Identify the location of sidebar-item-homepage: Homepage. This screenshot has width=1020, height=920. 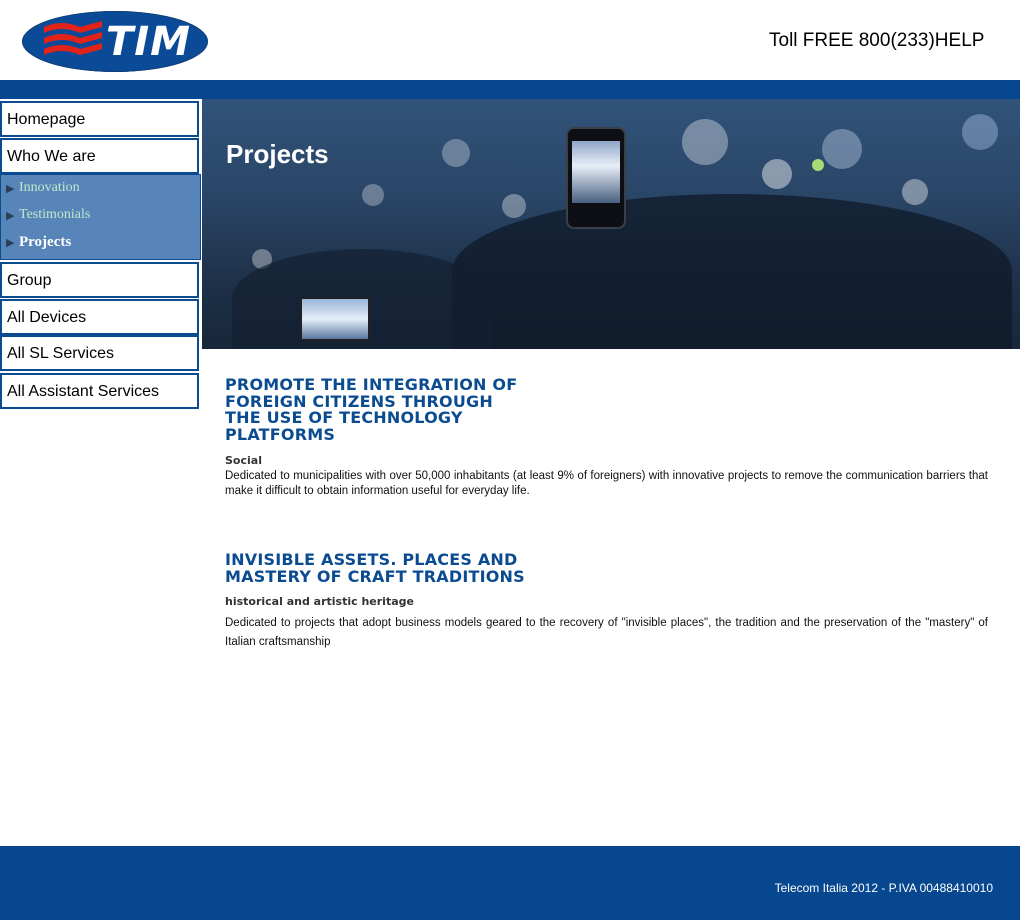
(99, 119).